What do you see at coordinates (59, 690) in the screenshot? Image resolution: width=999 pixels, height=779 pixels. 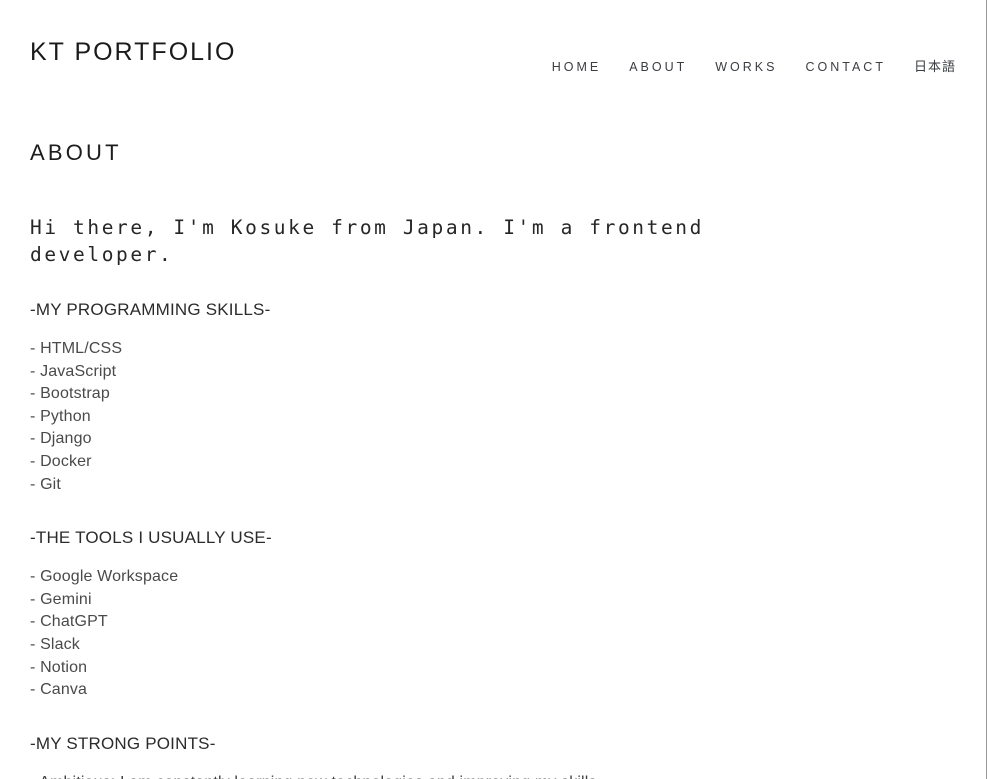 I see `list-item: - Canva` at bounding box center [59, 690].